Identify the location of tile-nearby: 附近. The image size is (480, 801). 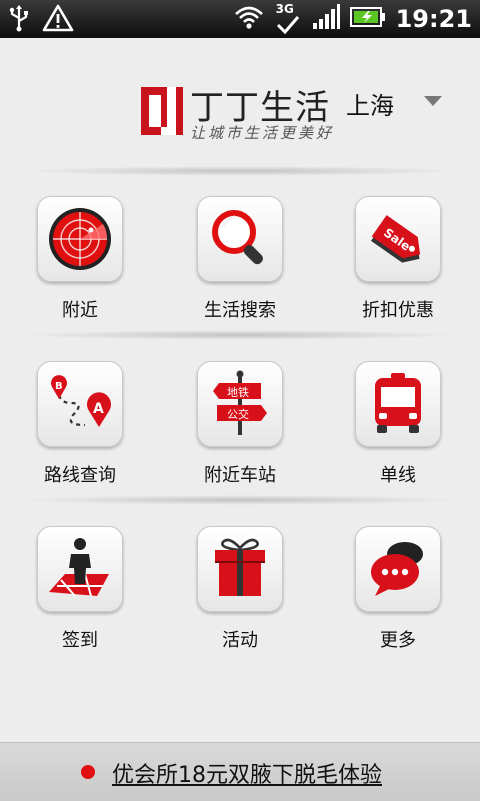
(80, 259).